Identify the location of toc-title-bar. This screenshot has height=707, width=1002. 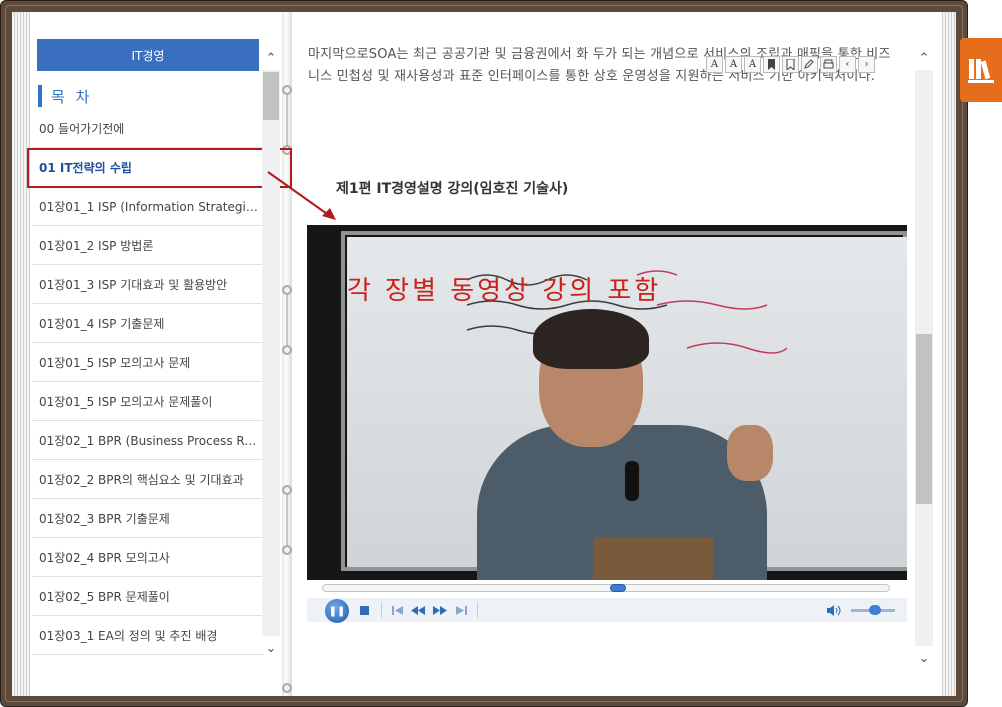
(40, 96).